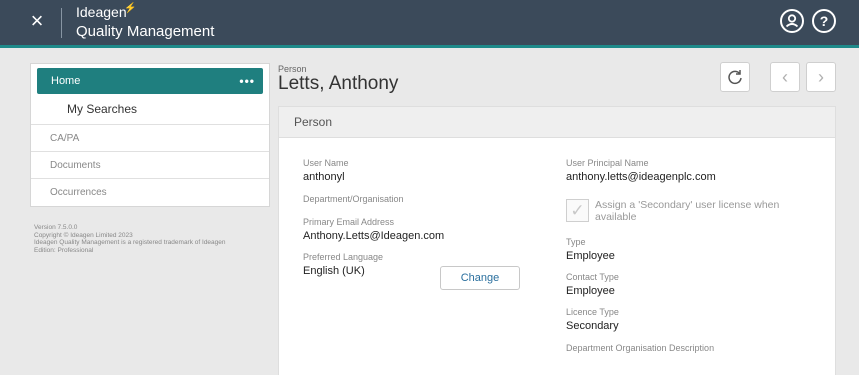 Image resolution: width=859 pixels, height=375 pixels. I want to click on secondary-license-checkbox: ✓, so click(577, 210).